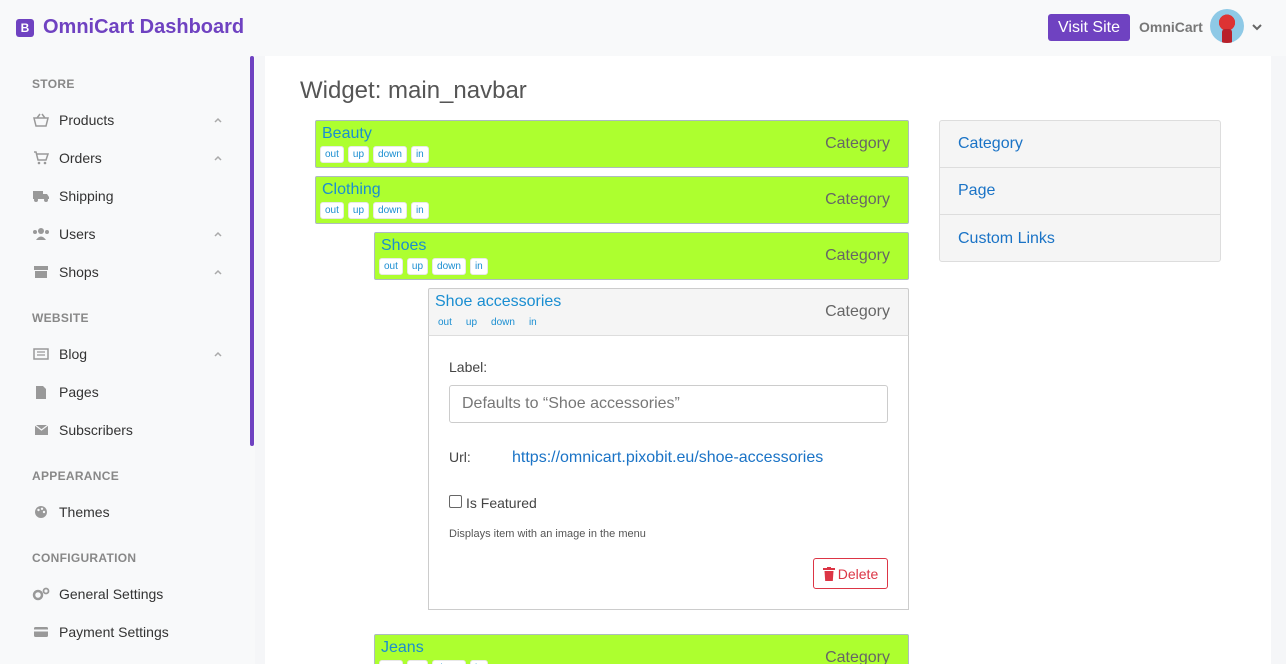 Image resolution: width=1286 pixels, height=664 pixels. Describe the element at coordinates (347, 134) in the screenshot. I see `node-title: Beauty` at that location.